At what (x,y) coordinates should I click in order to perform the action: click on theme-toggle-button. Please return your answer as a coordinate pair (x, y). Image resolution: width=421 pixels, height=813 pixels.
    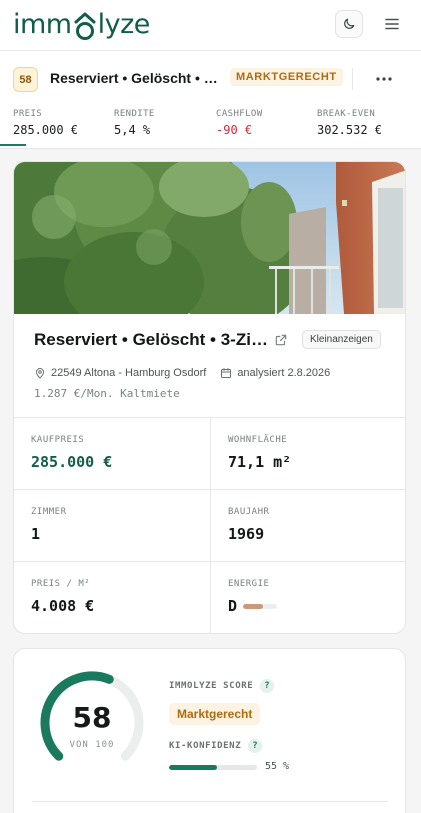
    Looking at the image, I should click on (349, 24).